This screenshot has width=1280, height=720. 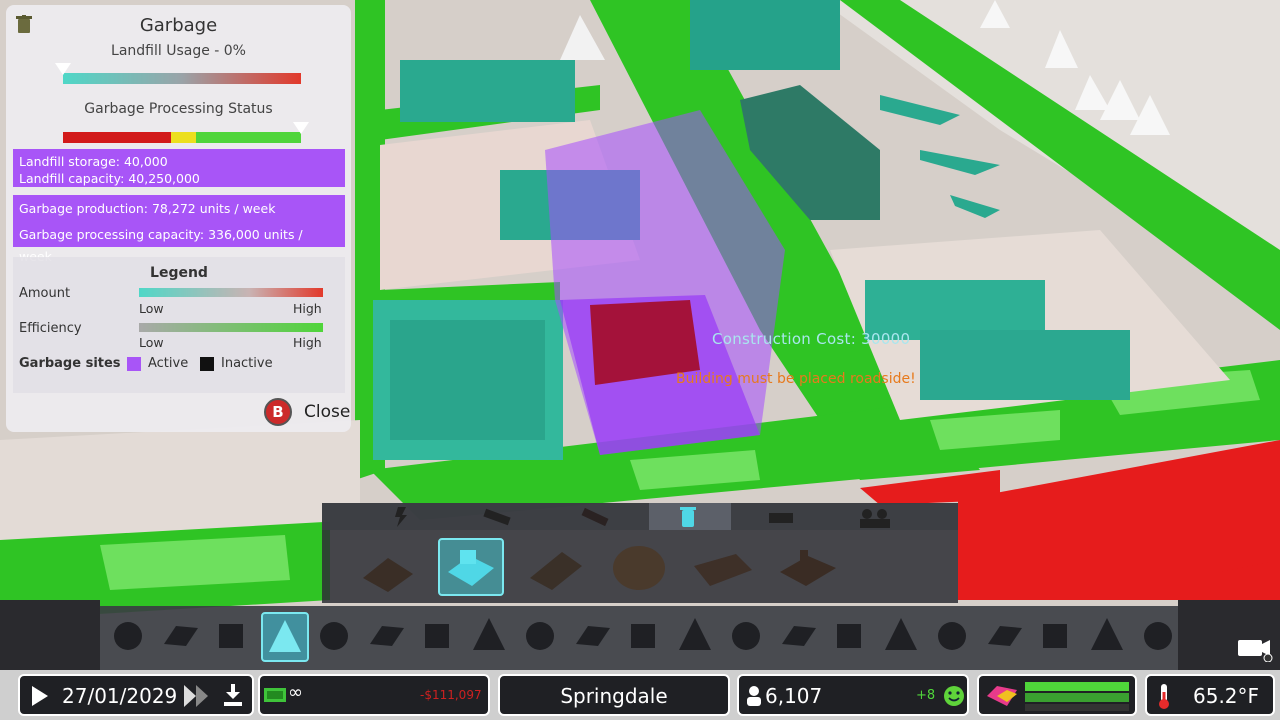 What do you see at coordinates (640, 516) in the screenshot?
I see `submenu-tab-row` at bounding box center [640, 516].